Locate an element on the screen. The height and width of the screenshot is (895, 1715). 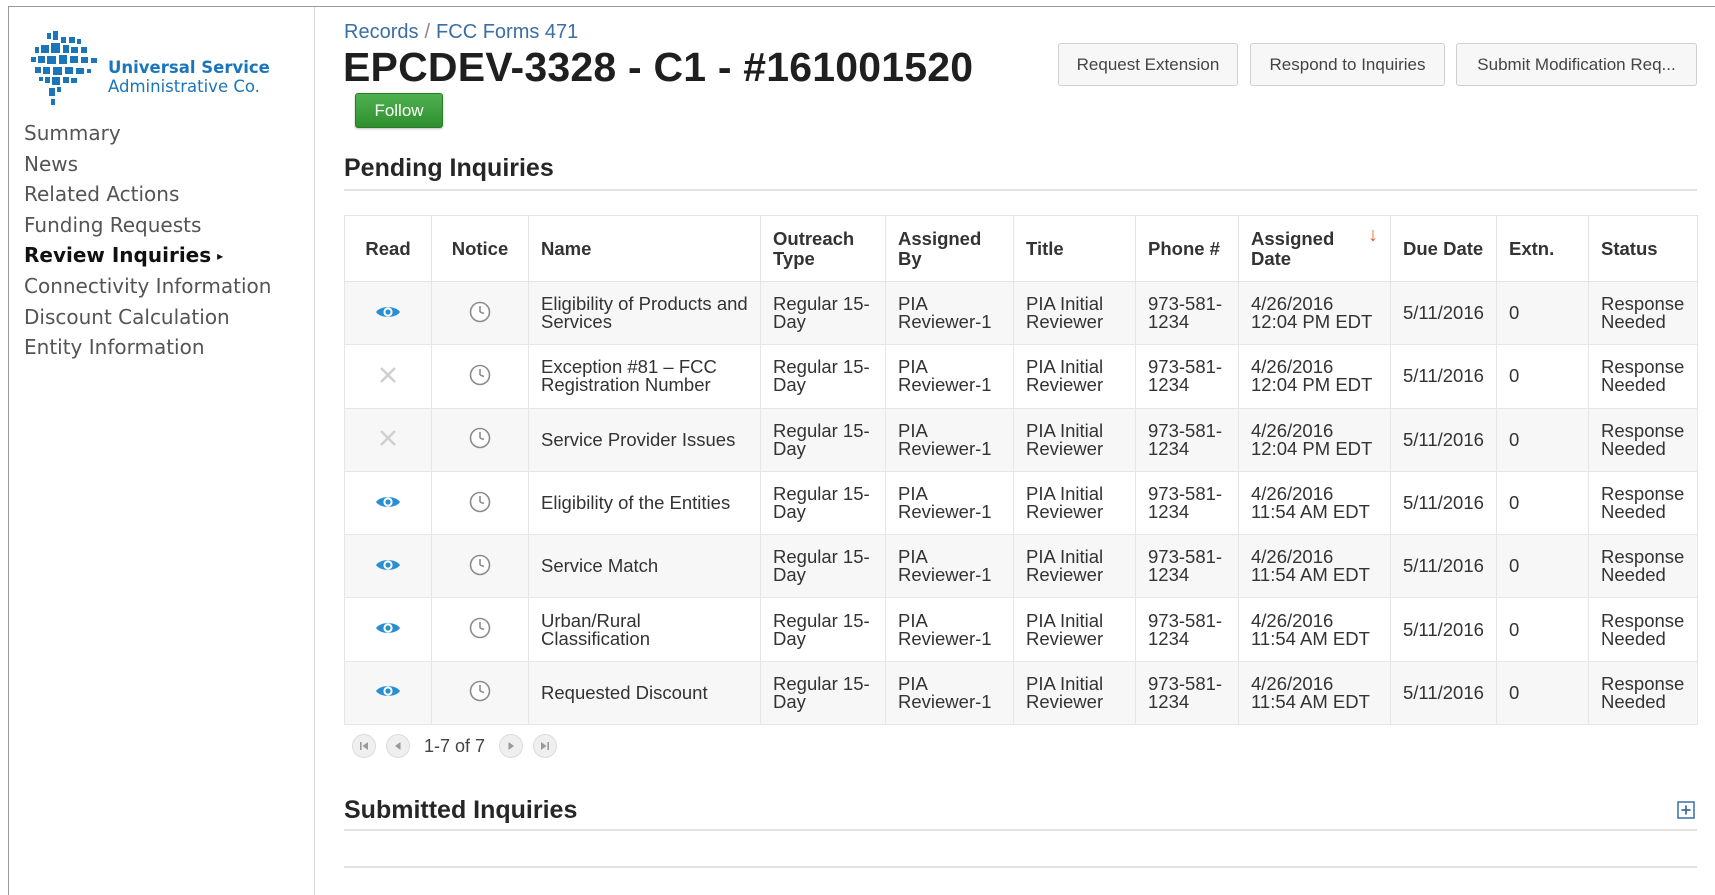
breadcrumb: Records / FCC Forms 471 is located at coordinates (461, 32).